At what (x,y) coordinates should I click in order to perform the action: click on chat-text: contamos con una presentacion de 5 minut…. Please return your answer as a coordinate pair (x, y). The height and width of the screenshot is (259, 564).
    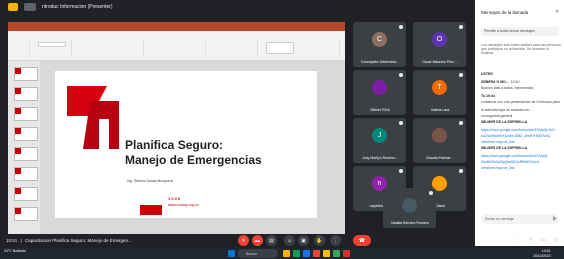
    Looking at the image, I should click on (520, 102).